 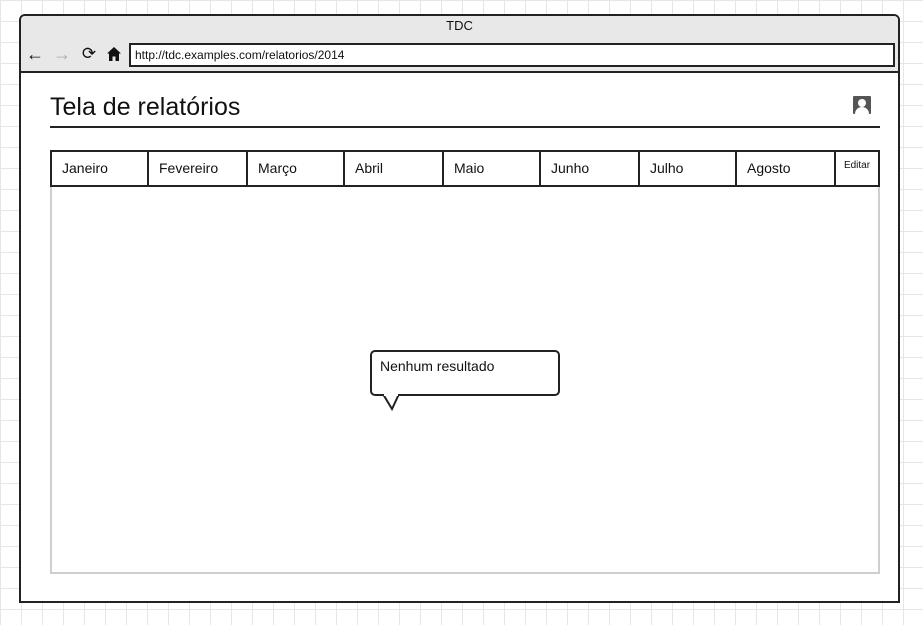 I want to click on back-button: ←, so click(x=35, y=54).